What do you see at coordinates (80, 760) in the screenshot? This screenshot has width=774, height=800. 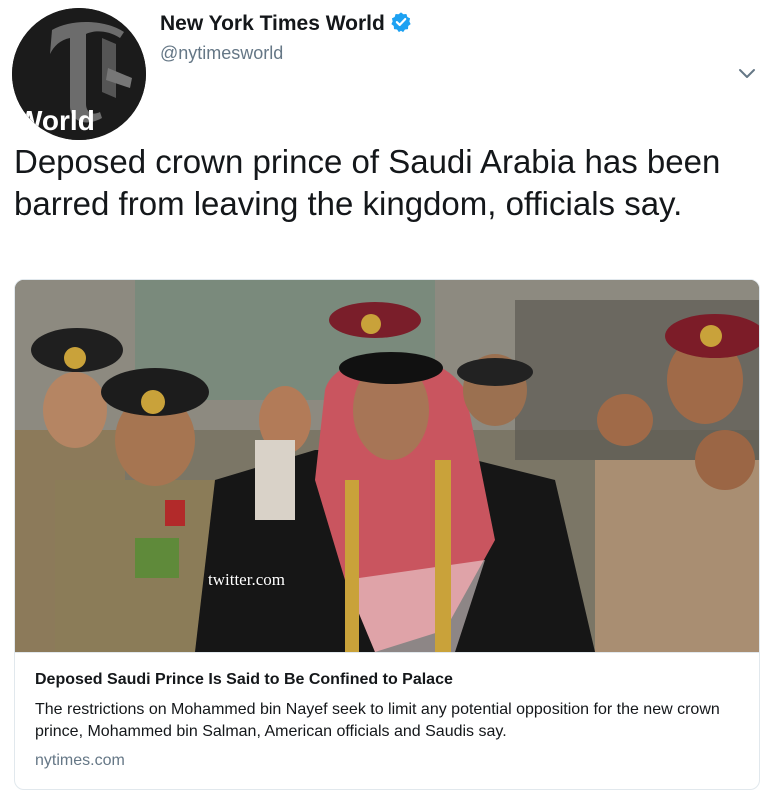 I see `card-domain: nytimes.com` at bounding box center [80, 760].